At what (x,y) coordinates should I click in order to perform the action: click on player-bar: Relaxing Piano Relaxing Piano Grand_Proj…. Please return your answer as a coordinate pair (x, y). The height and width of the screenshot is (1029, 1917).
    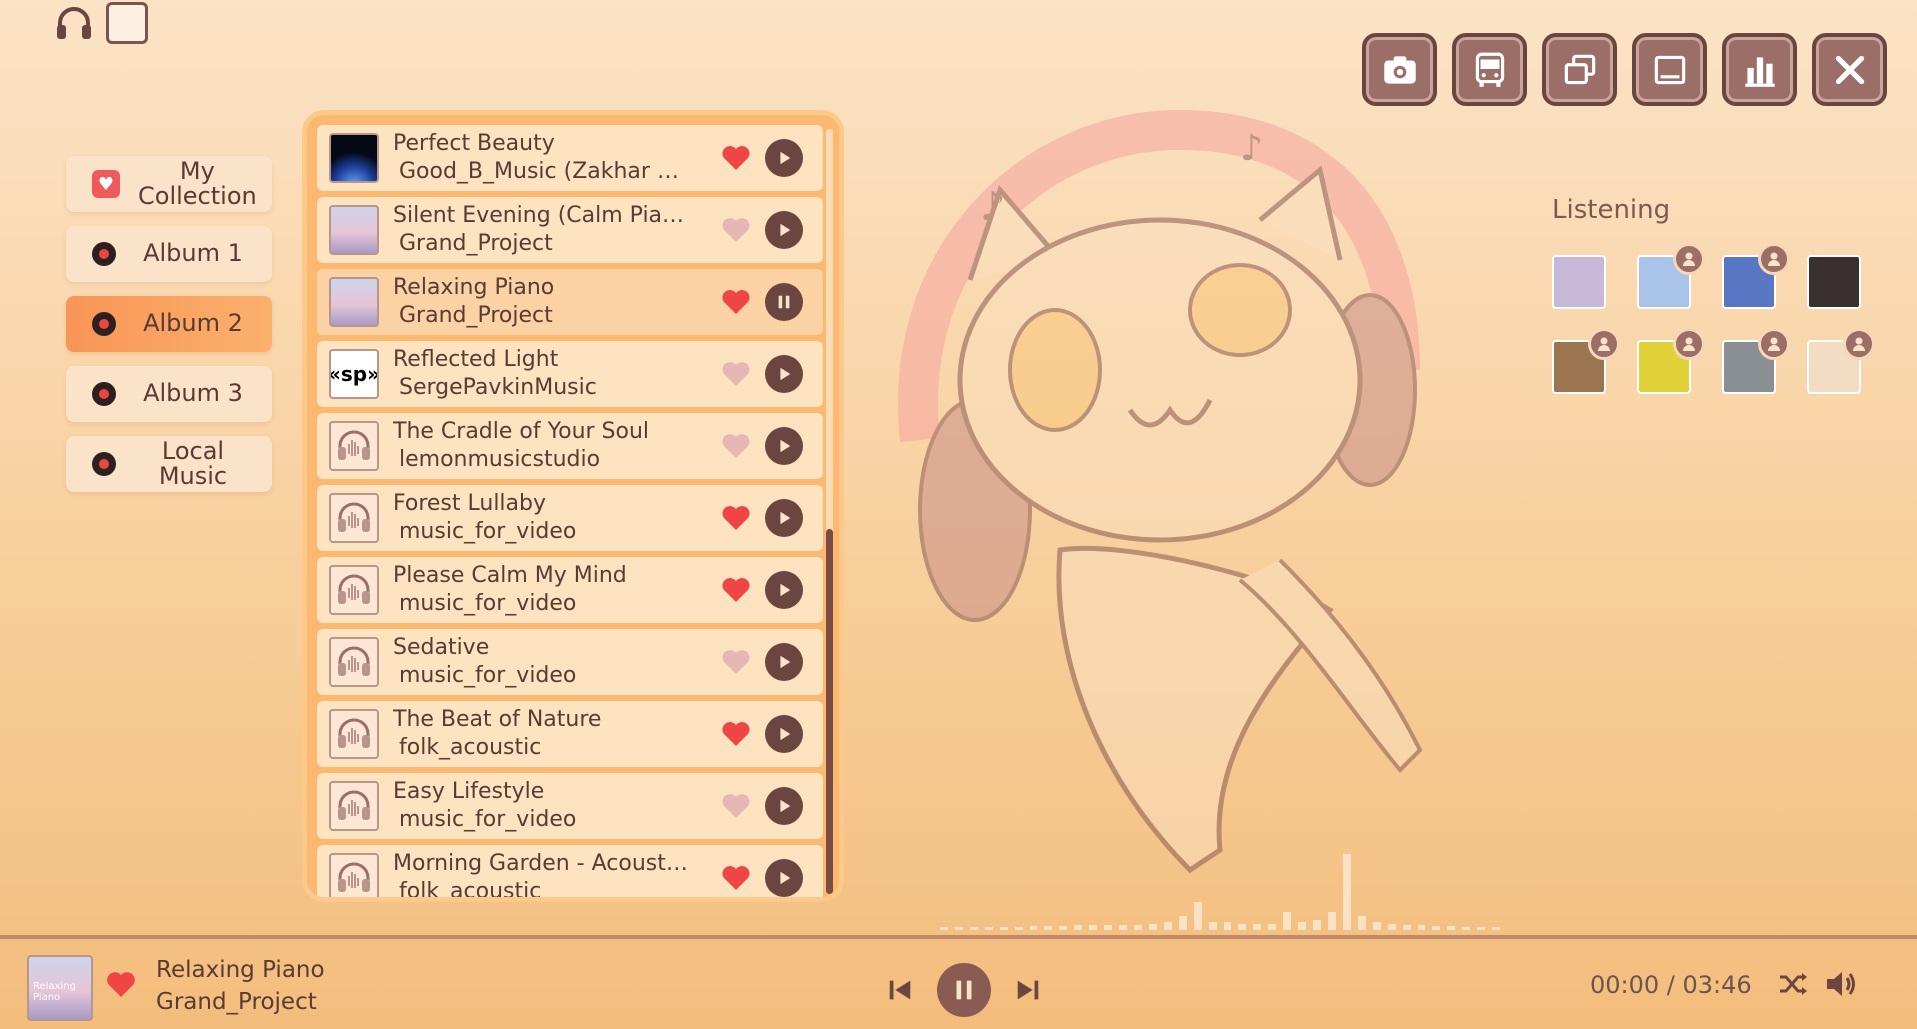
    Looking at the image, I should click on (958, 984).